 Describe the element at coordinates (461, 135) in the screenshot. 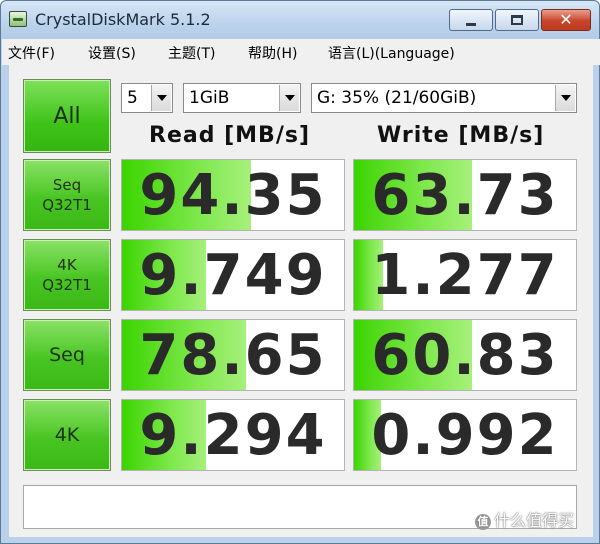

I see `write-header: Write [MB/s]` at that location.